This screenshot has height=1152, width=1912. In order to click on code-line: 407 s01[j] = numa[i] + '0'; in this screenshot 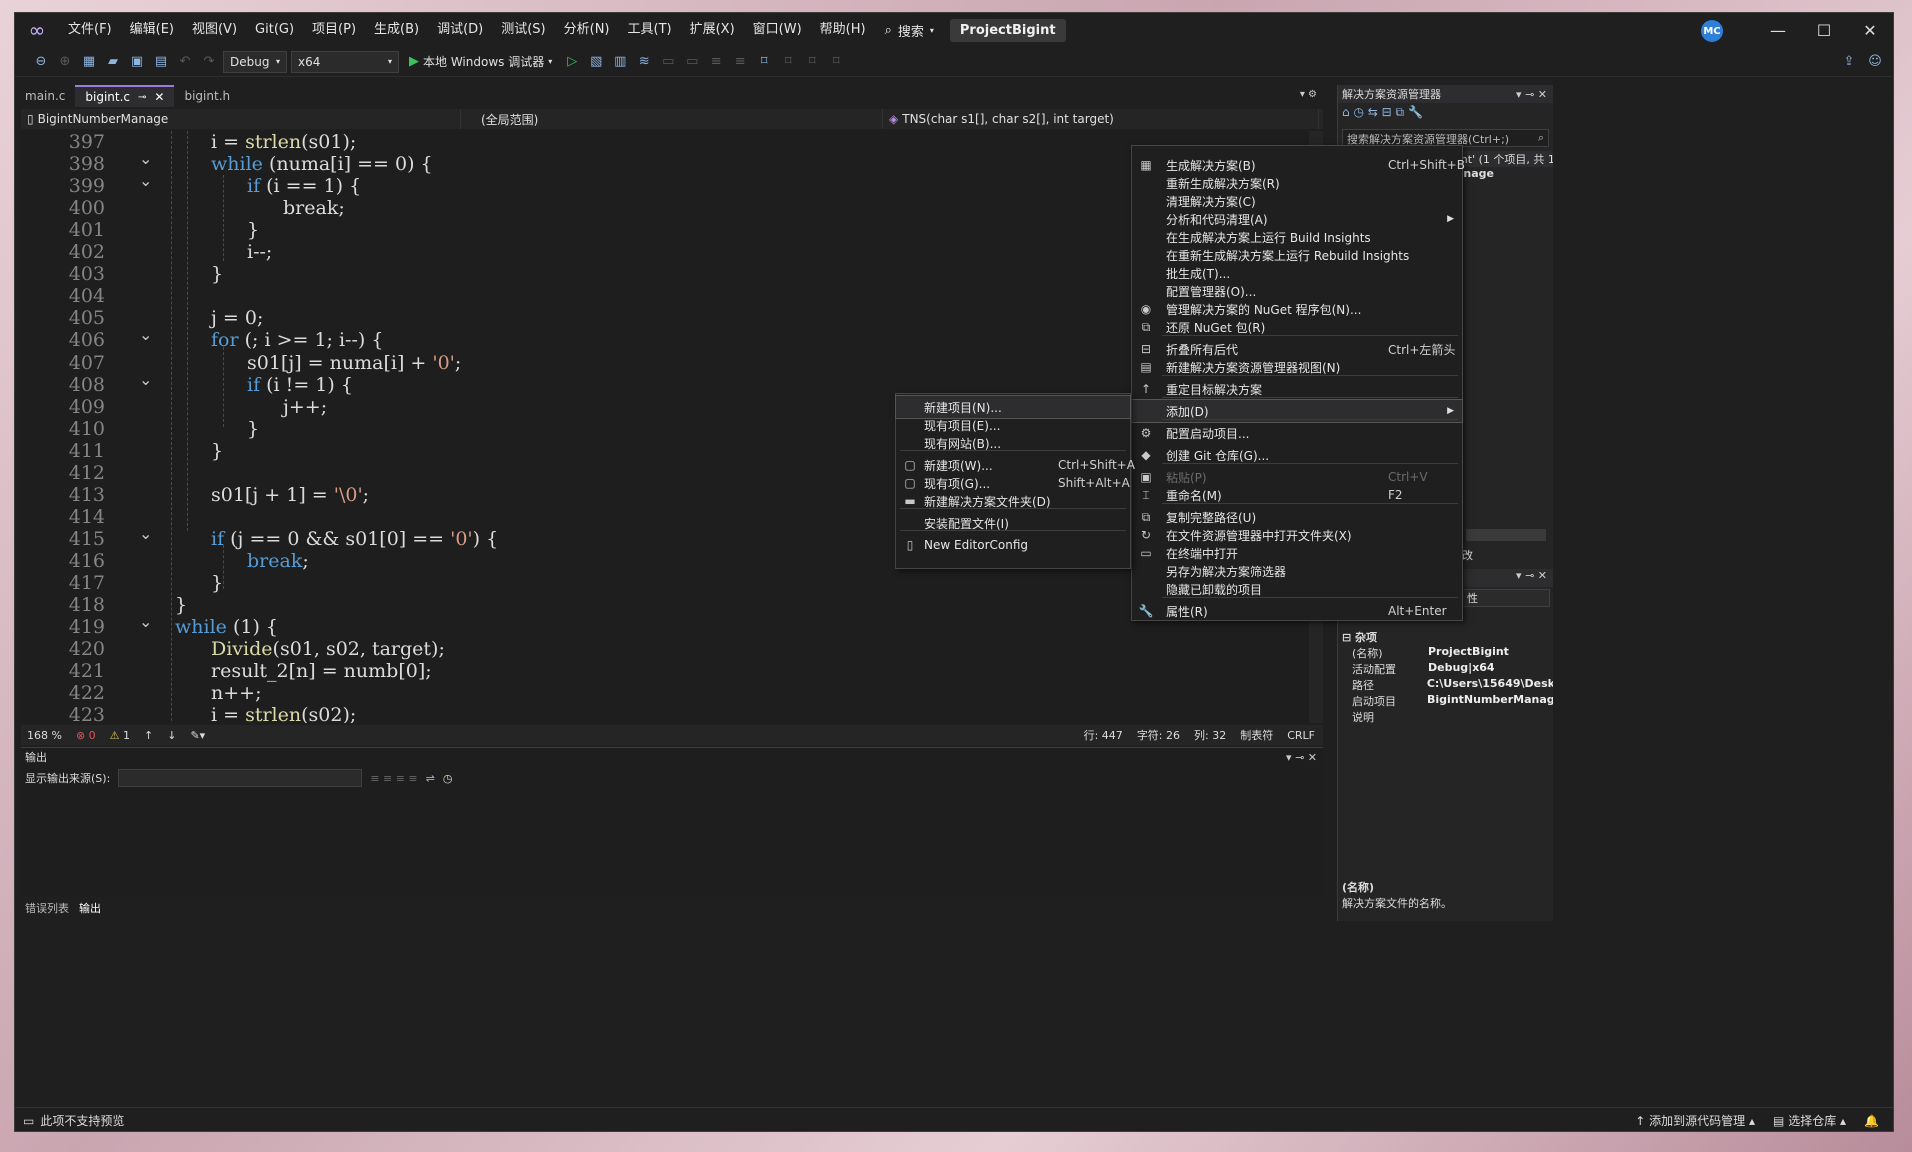, I will do `click(672, 363)`.